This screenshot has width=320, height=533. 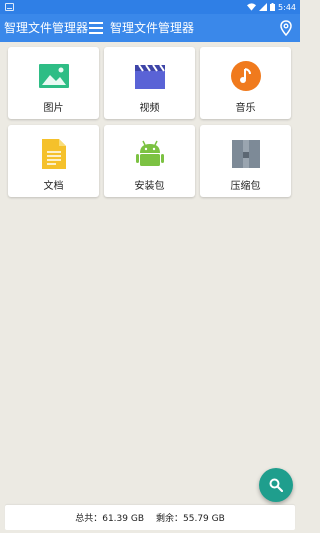 I want to click on status-icons: 5:44, so click(x=271, y=7).